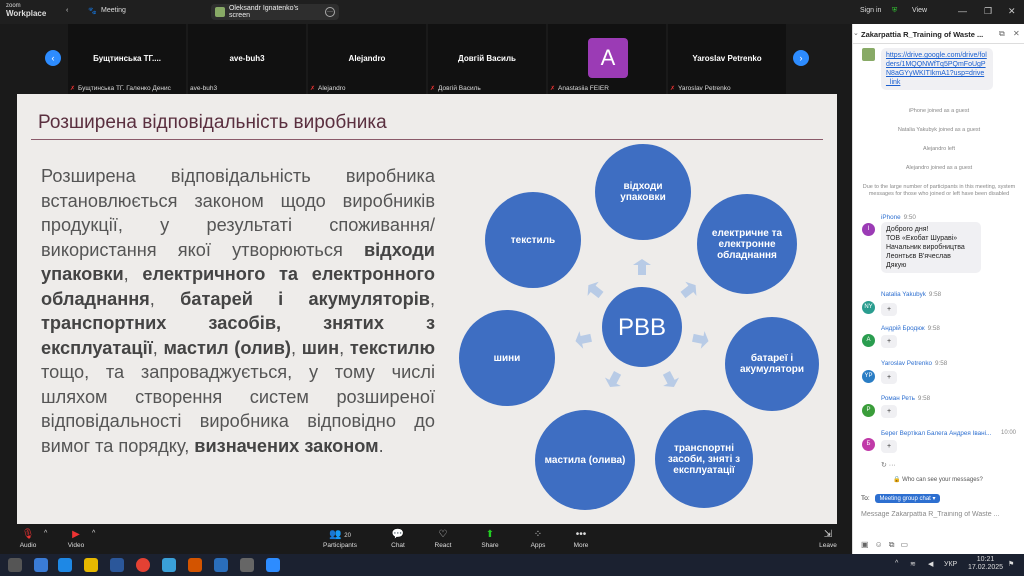  Describe the element at coordinates (507, 358) in the screenshot. I see `node-tires: шини` at that location.